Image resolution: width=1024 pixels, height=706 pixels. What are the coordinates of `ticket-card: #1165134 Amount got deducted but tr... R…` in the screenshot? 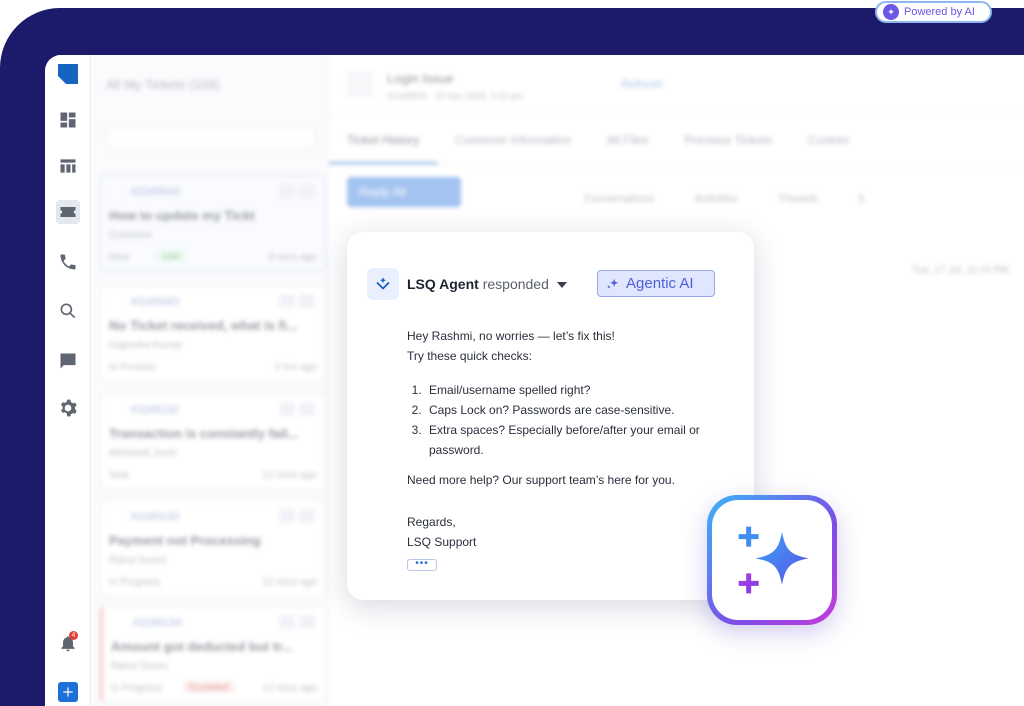 It's located at (213, 654).